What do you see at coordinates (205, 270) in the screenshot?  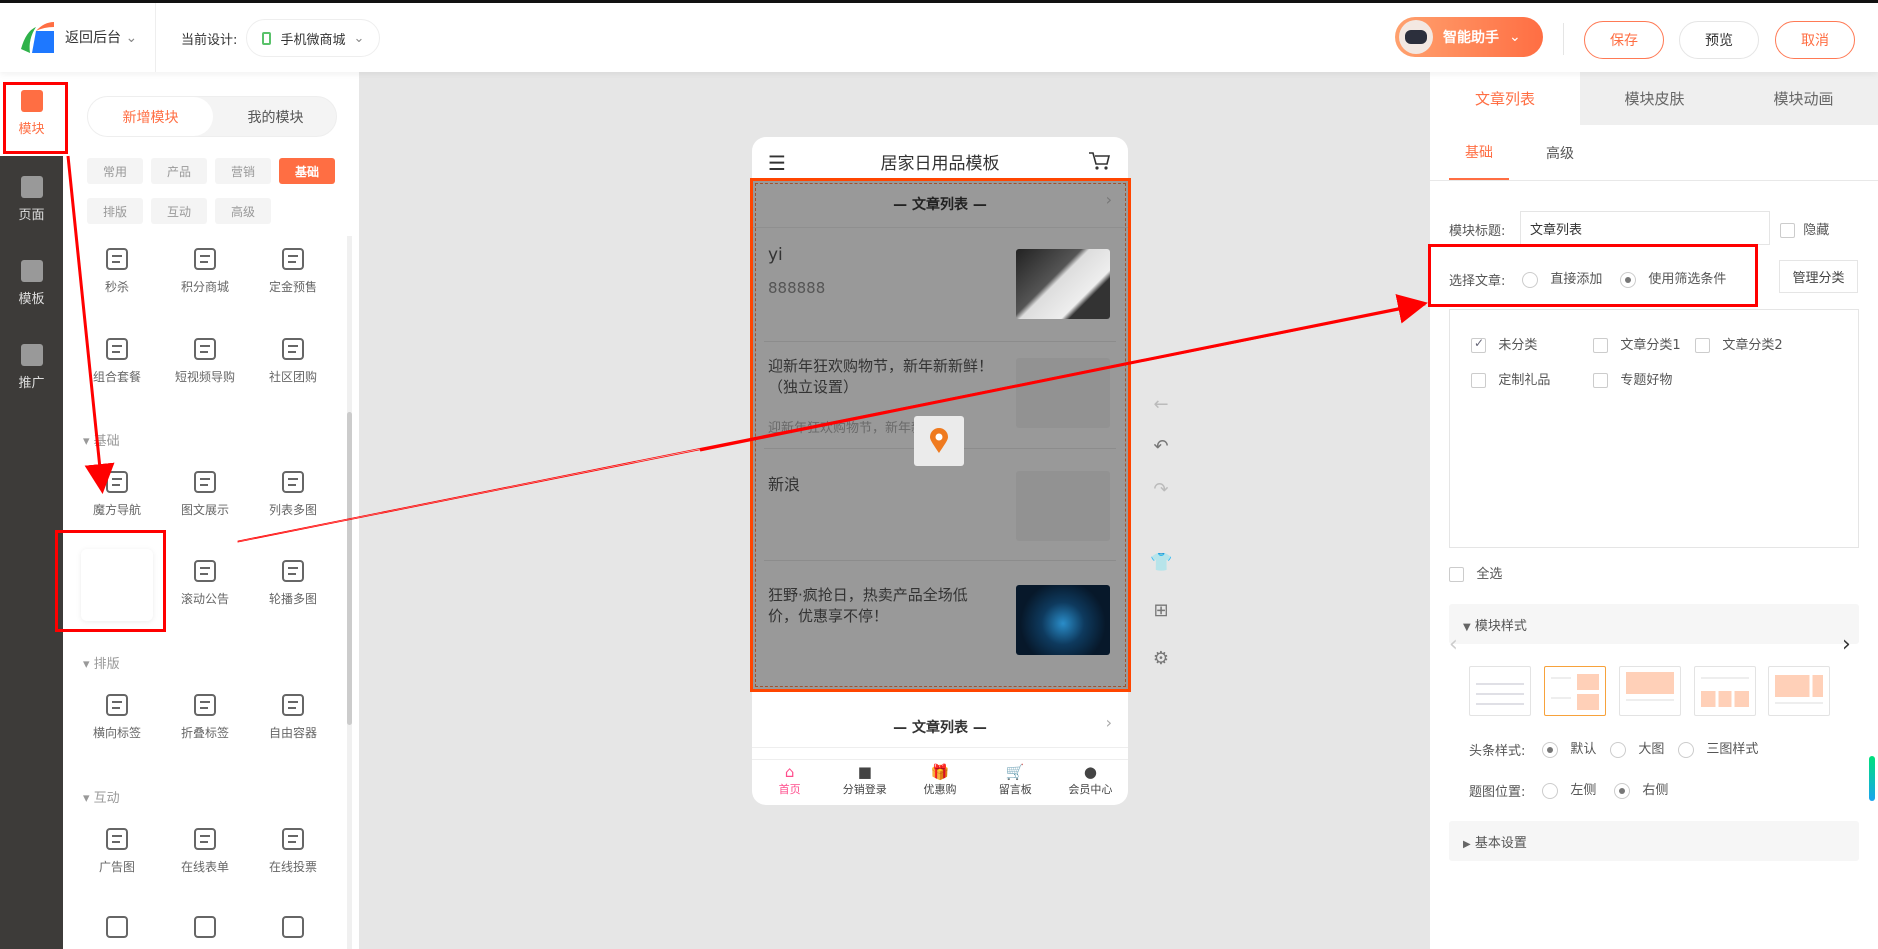 I see `module-marketing-1: 积分商城` at bounding box center [205, 270].